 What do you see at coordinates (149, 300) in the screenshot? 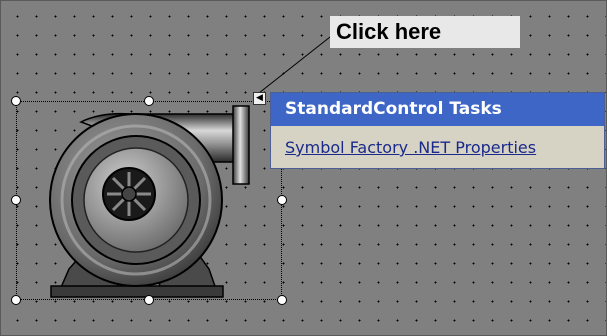
I see `resize-handle-bottom` at bounding box center [149, 300].